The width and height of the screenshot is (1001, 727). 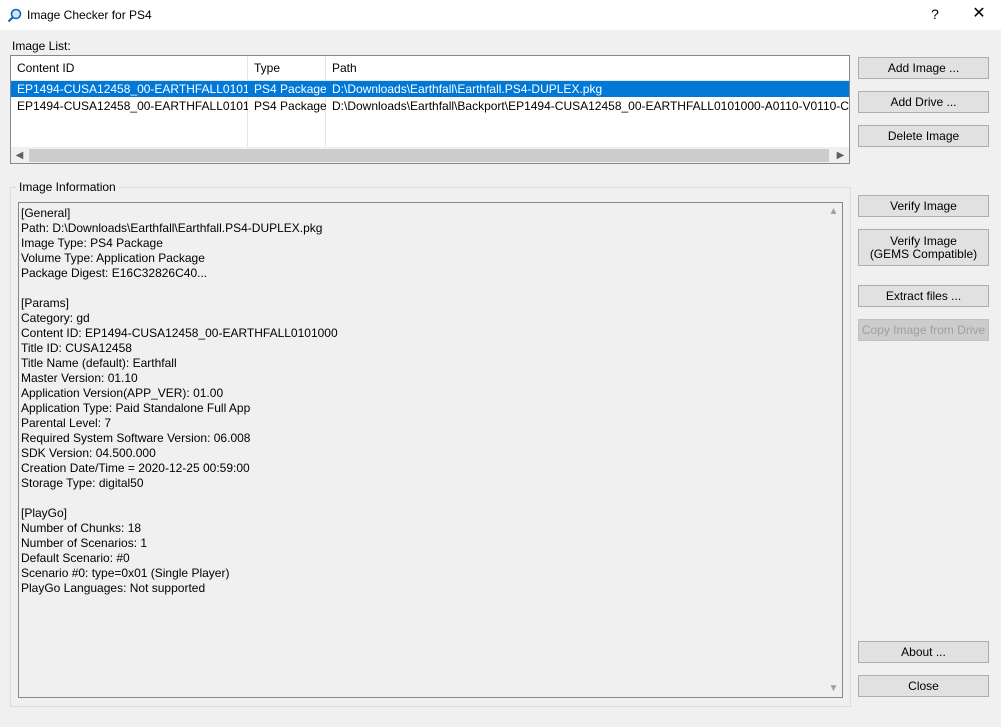 What do you see at coordinates (587, 68) in the screenshot?
I see `column-header-path: Path` at bounding box center [587, 68].